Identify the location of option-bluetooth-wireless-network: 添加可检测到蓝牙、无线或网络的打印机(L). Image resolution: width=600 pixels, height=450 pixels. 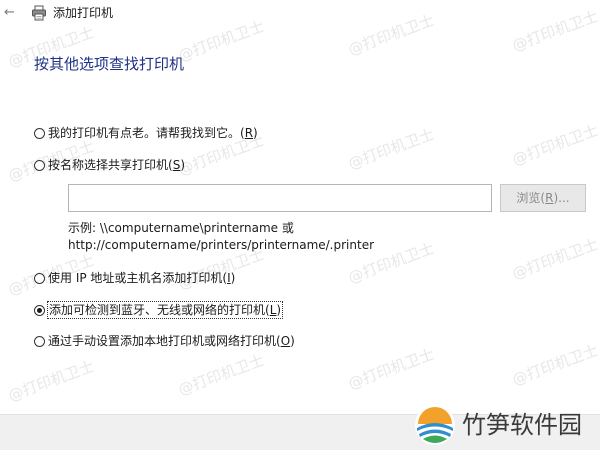
(159, 310).